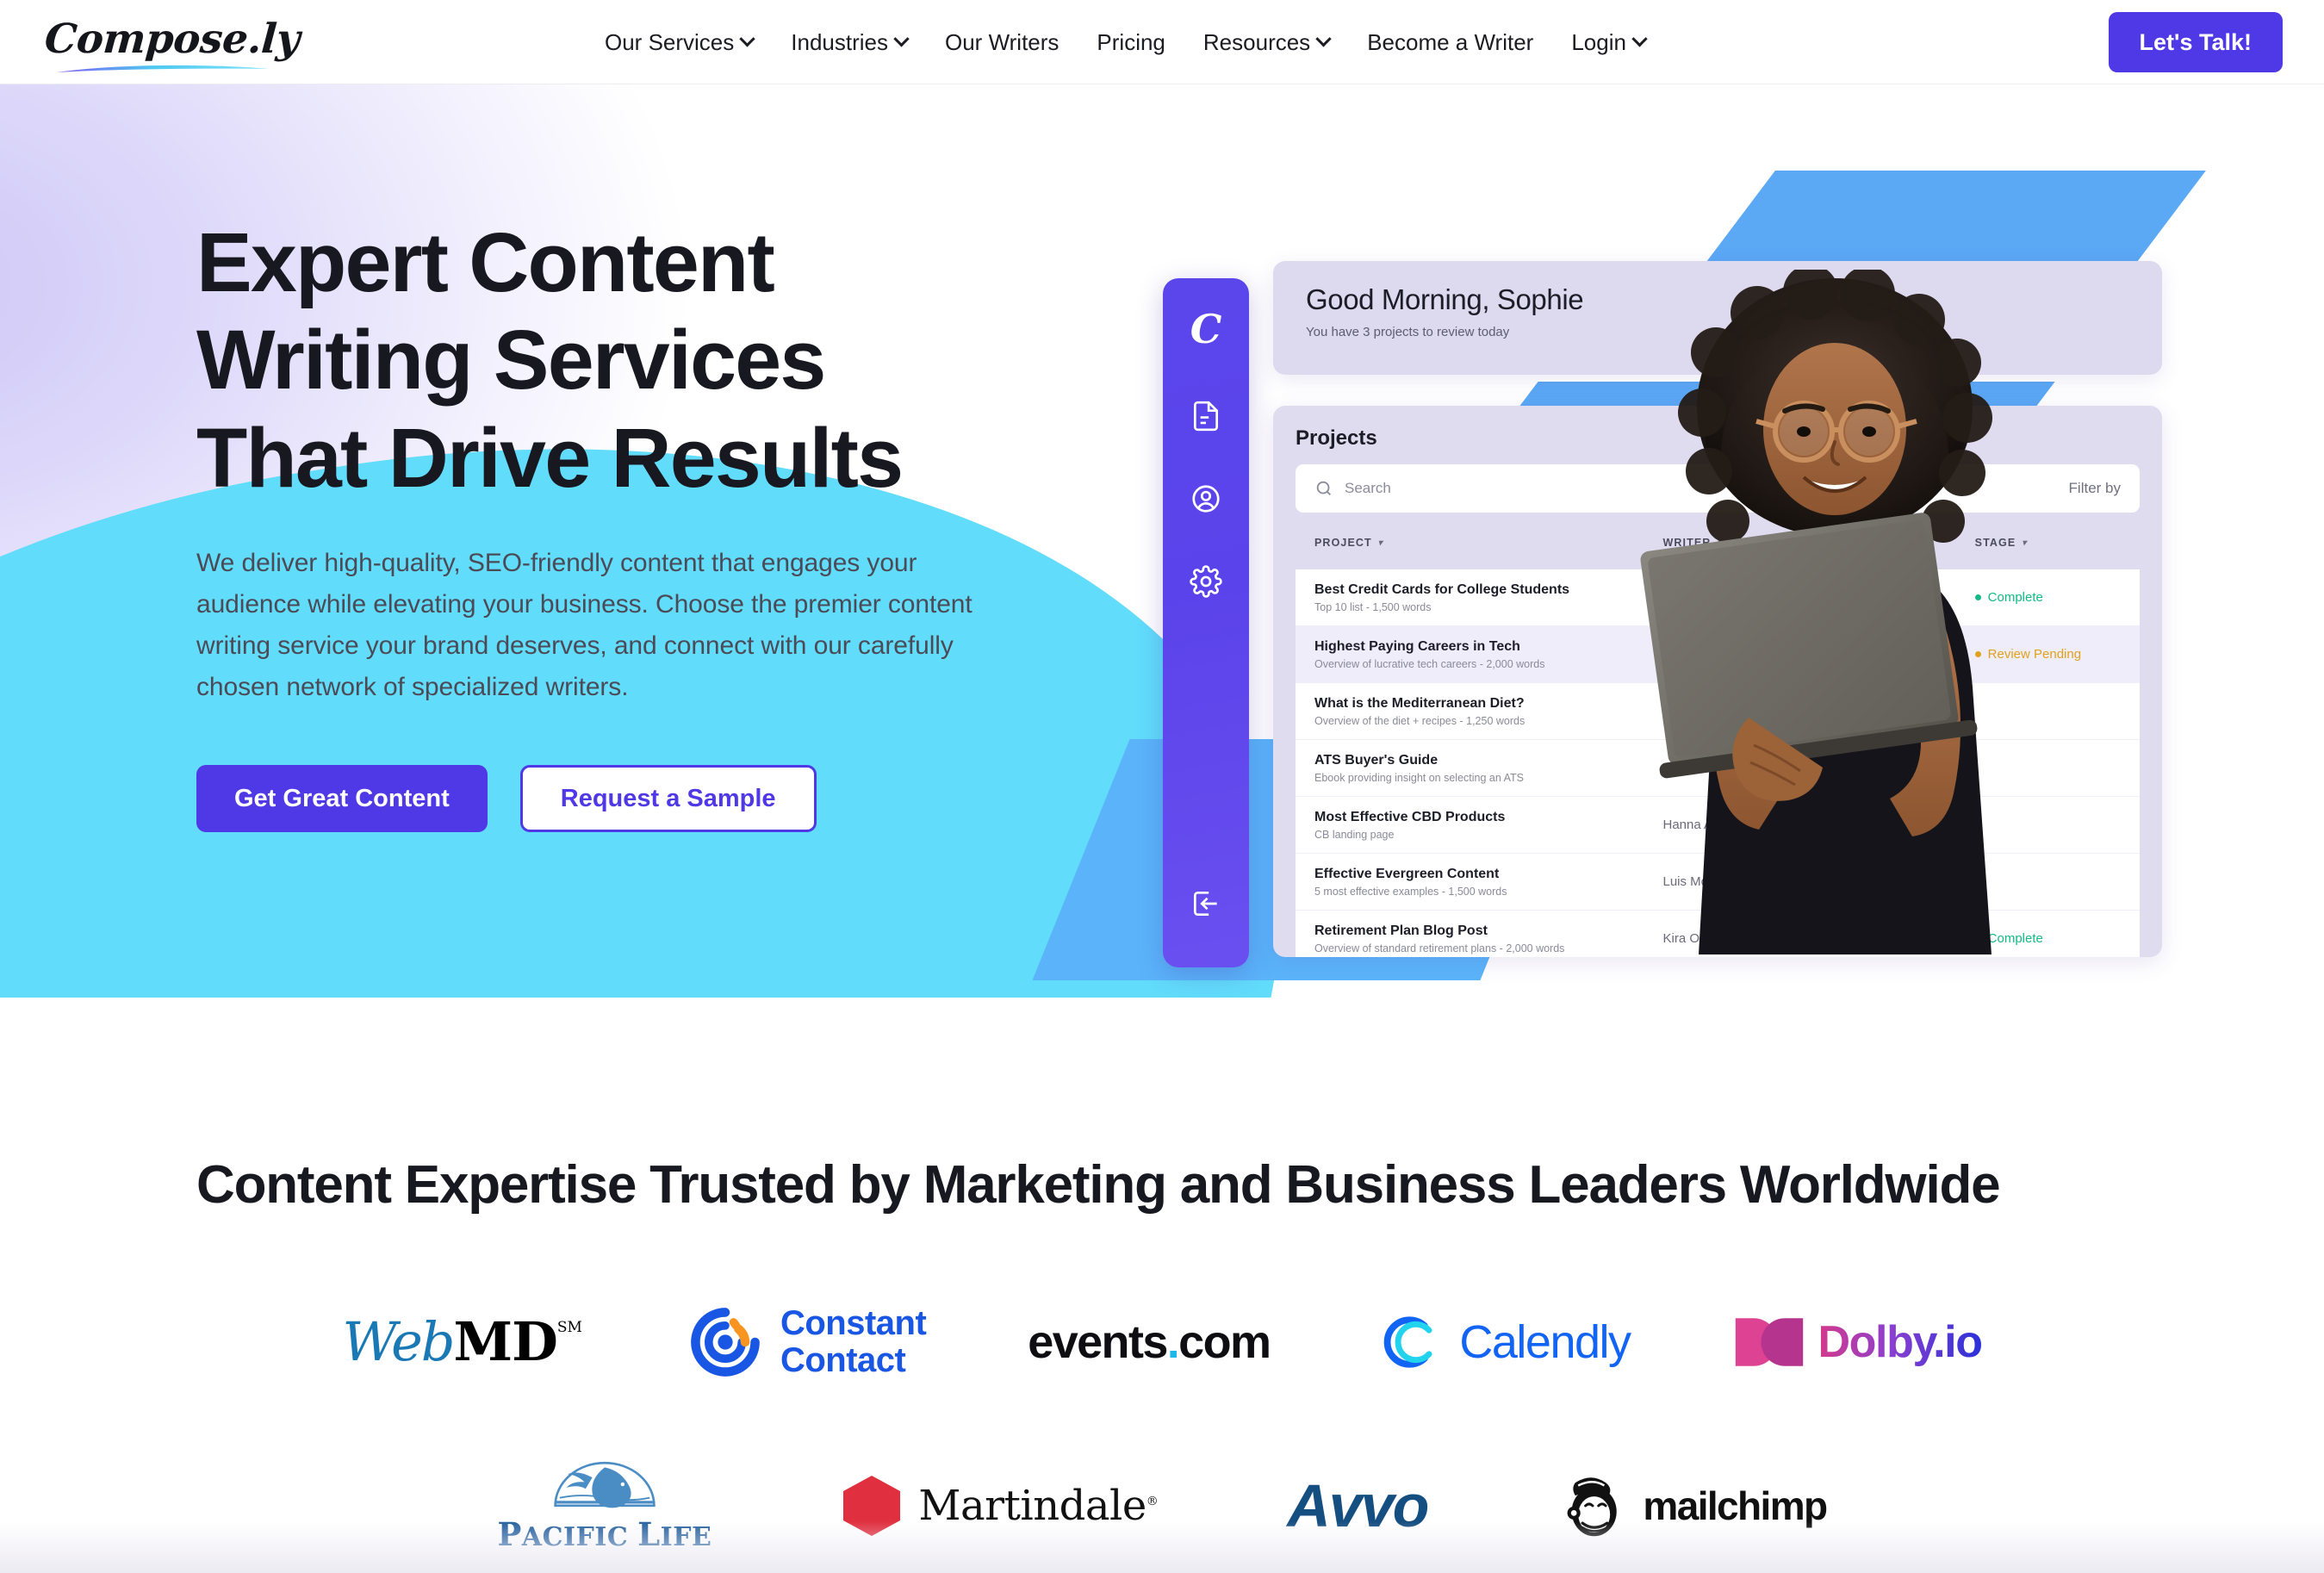 The height and width of the screenshot is (1573, 2324). Describe the element at coordinates (1410, 891) in the screenshot. I see `row-project-desc: 5 most effective examples - 1,500 words` at that location.